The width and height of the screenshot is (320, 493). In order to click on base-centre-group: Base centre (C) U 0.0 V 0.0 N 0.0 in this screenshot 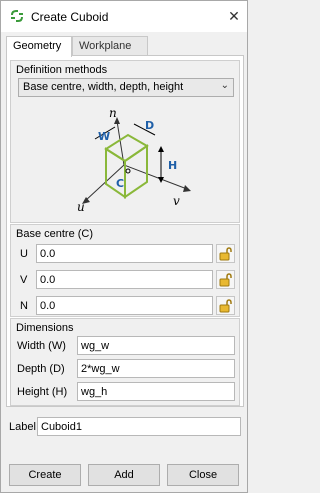, I will do `click(125, 270)`.